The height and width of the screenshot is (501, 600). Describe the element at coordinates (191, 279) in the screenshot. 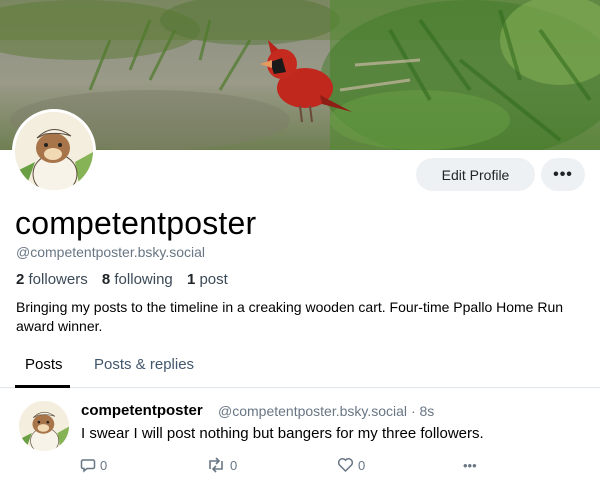

I see `posts-count: 1` at that location.